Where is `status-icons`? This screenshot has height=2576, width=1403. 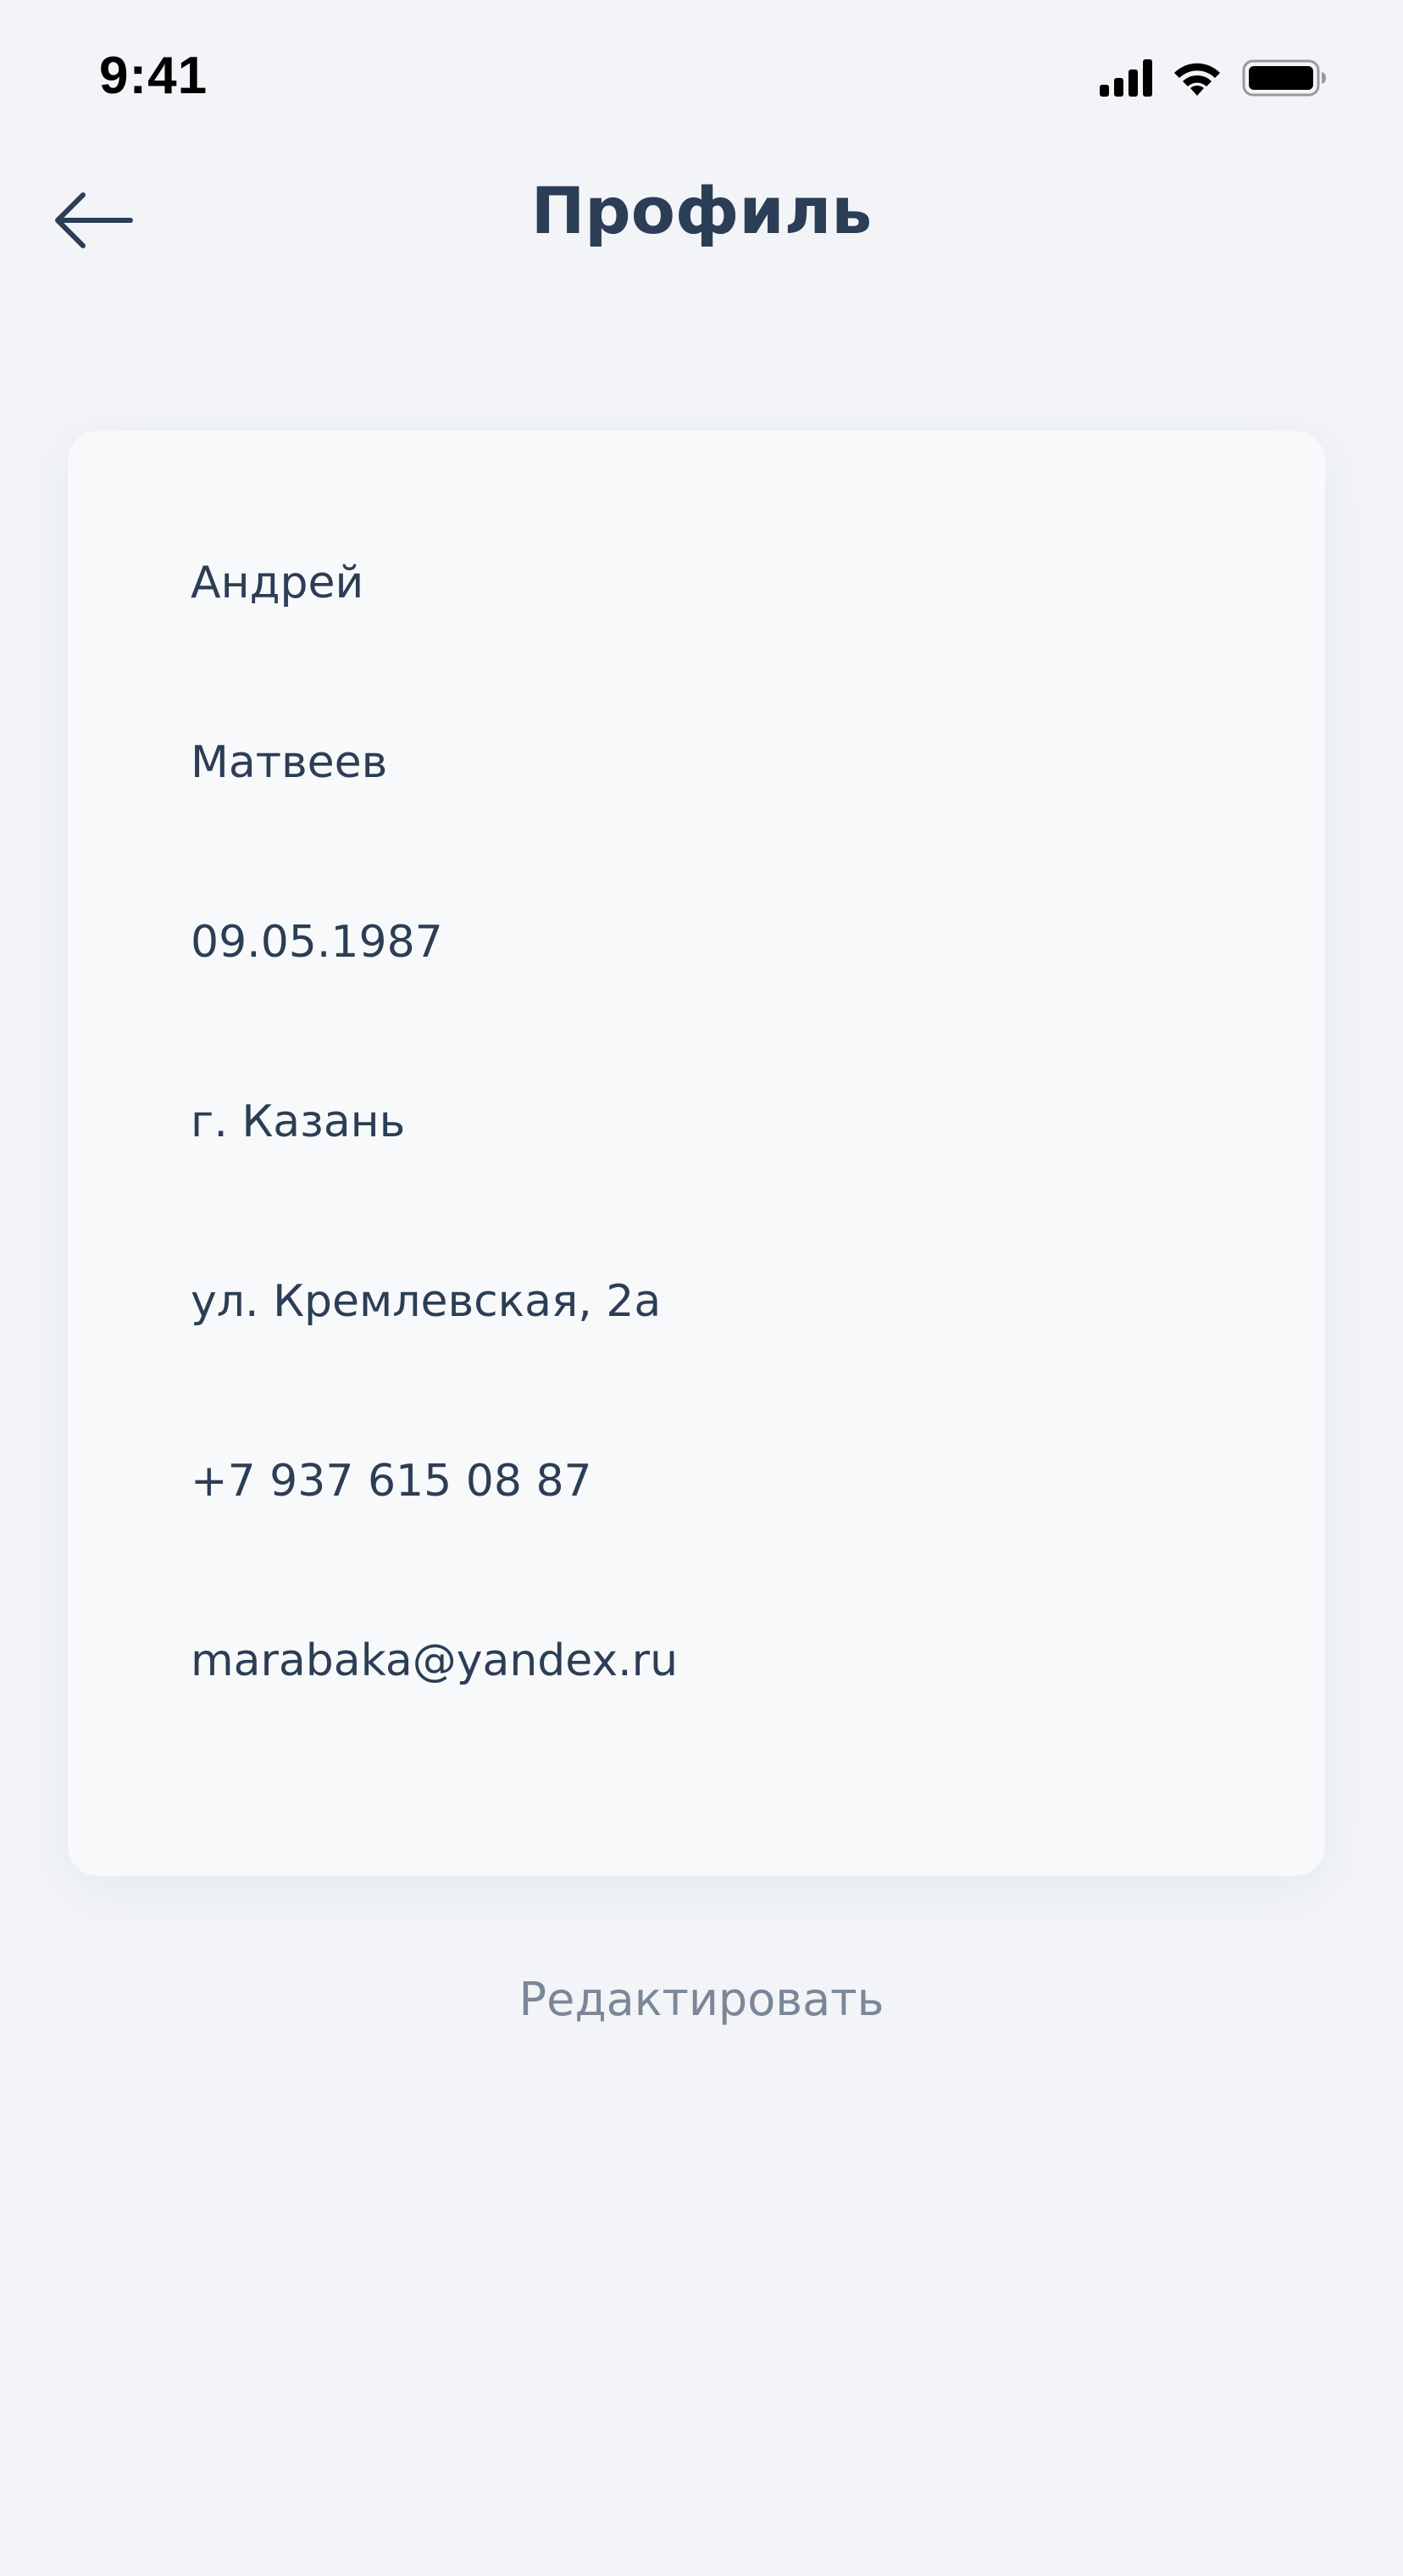 status-icons is located at coordinates (1213, 78).